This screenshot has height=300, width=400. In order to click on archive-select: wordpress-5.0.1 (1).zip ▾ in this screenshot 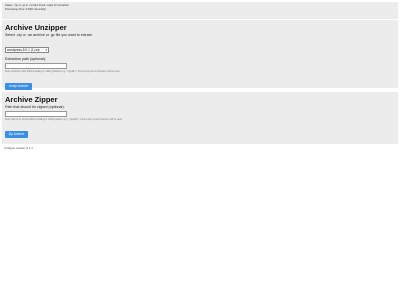, I will do `click(27, 50)`.